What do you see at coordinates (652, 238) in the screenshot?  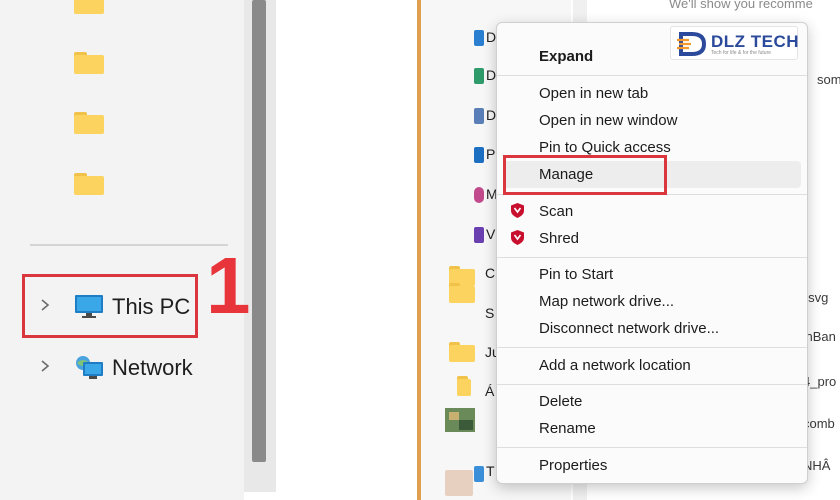 I see `menu-item-shred: Shred` at bounding box center [652, 238].